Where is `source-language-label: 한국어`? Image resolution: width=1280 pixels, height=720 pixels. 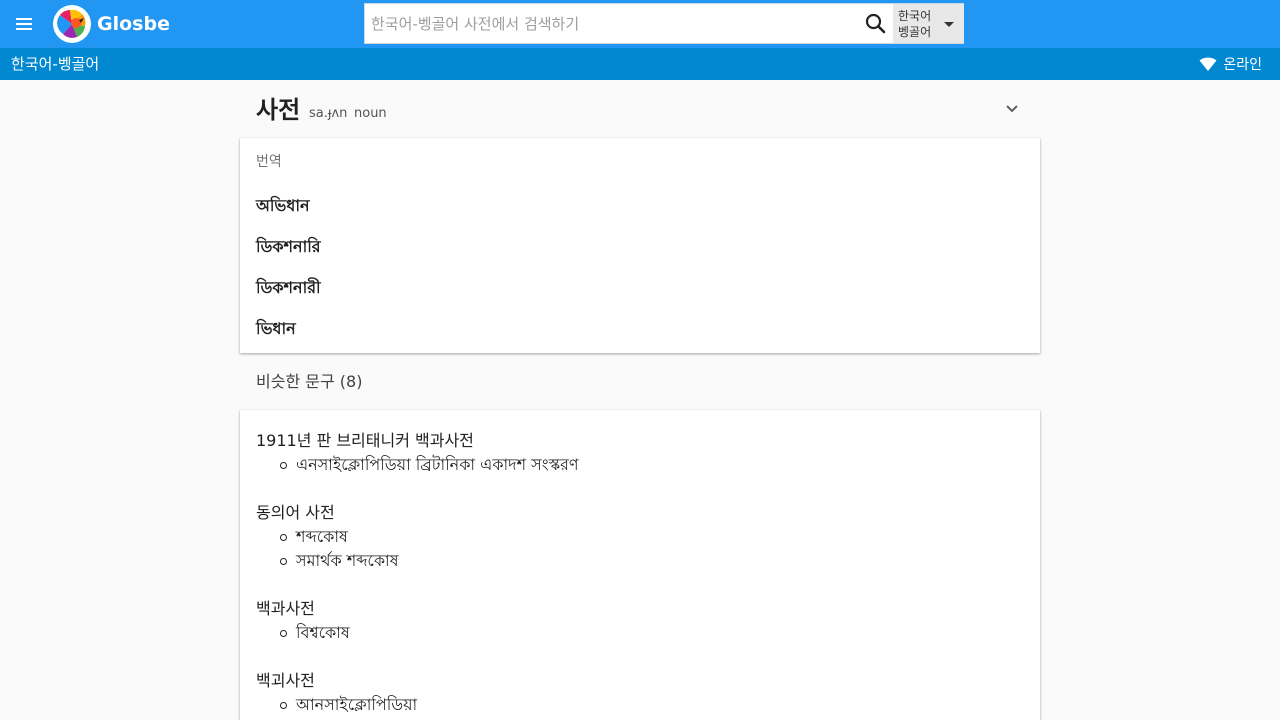
source-language-label: 한국어 is located at coordinates (915, 16).